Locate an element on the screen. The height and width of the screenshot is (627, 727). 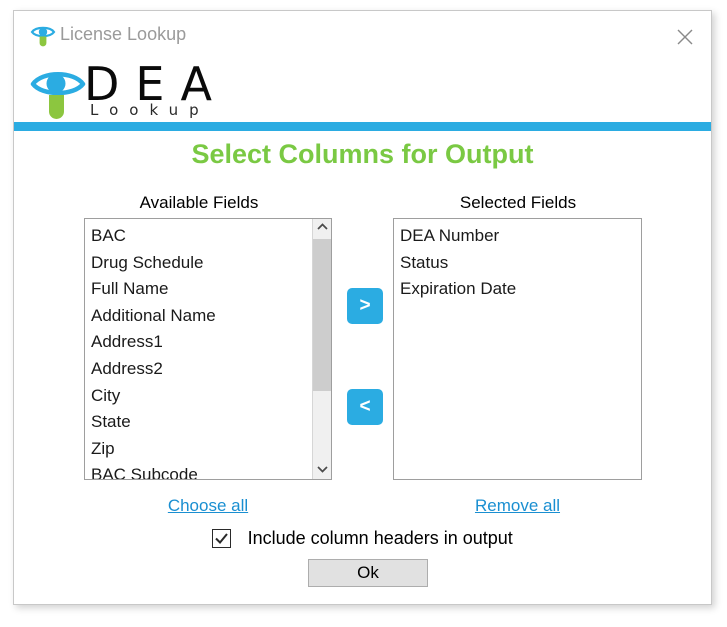
include-headers-label: Include column headers in output is located at coordinates (380, 538).